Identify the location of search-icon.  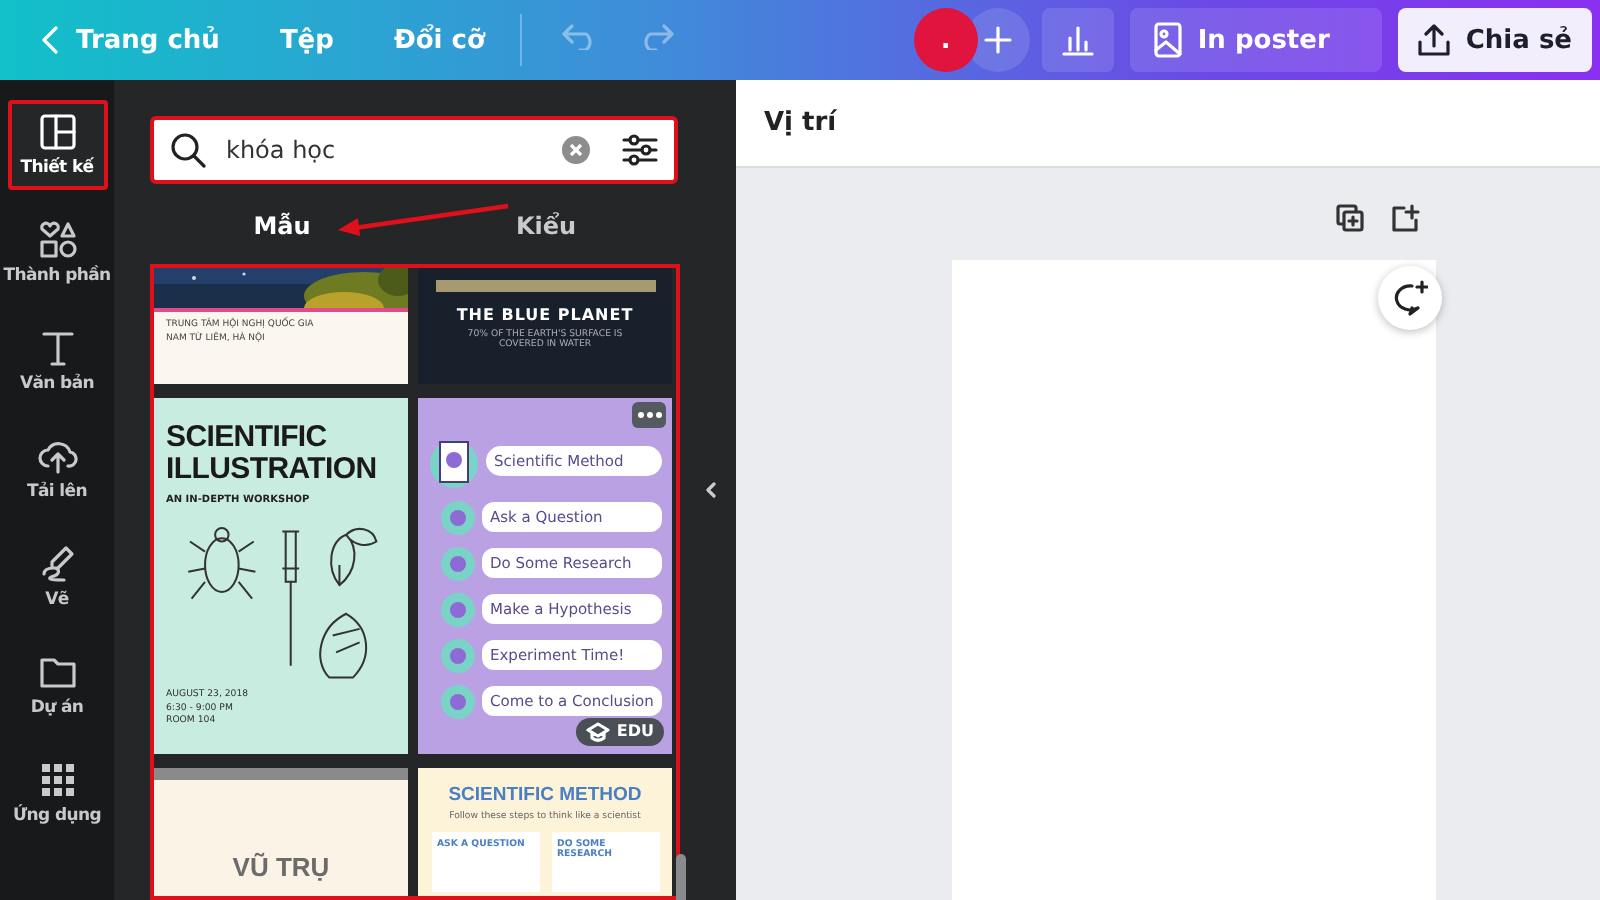
(188, 149).